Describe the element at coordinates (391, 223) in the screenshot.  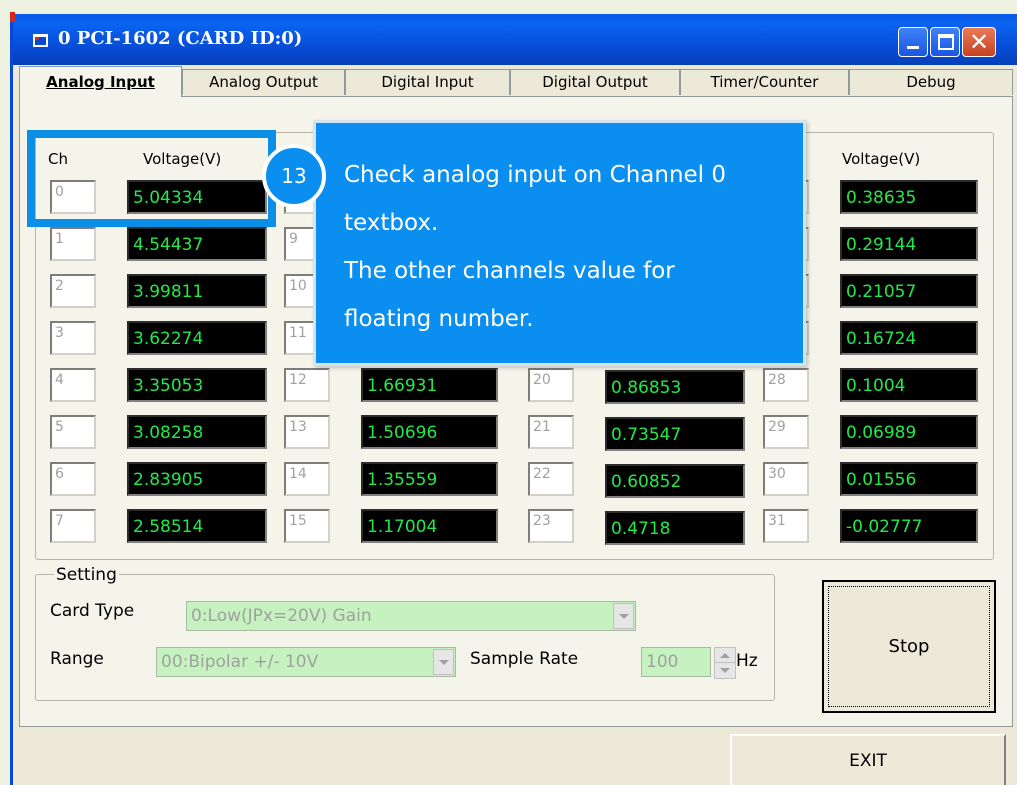
I see `callout-line: textbox.` at that location.